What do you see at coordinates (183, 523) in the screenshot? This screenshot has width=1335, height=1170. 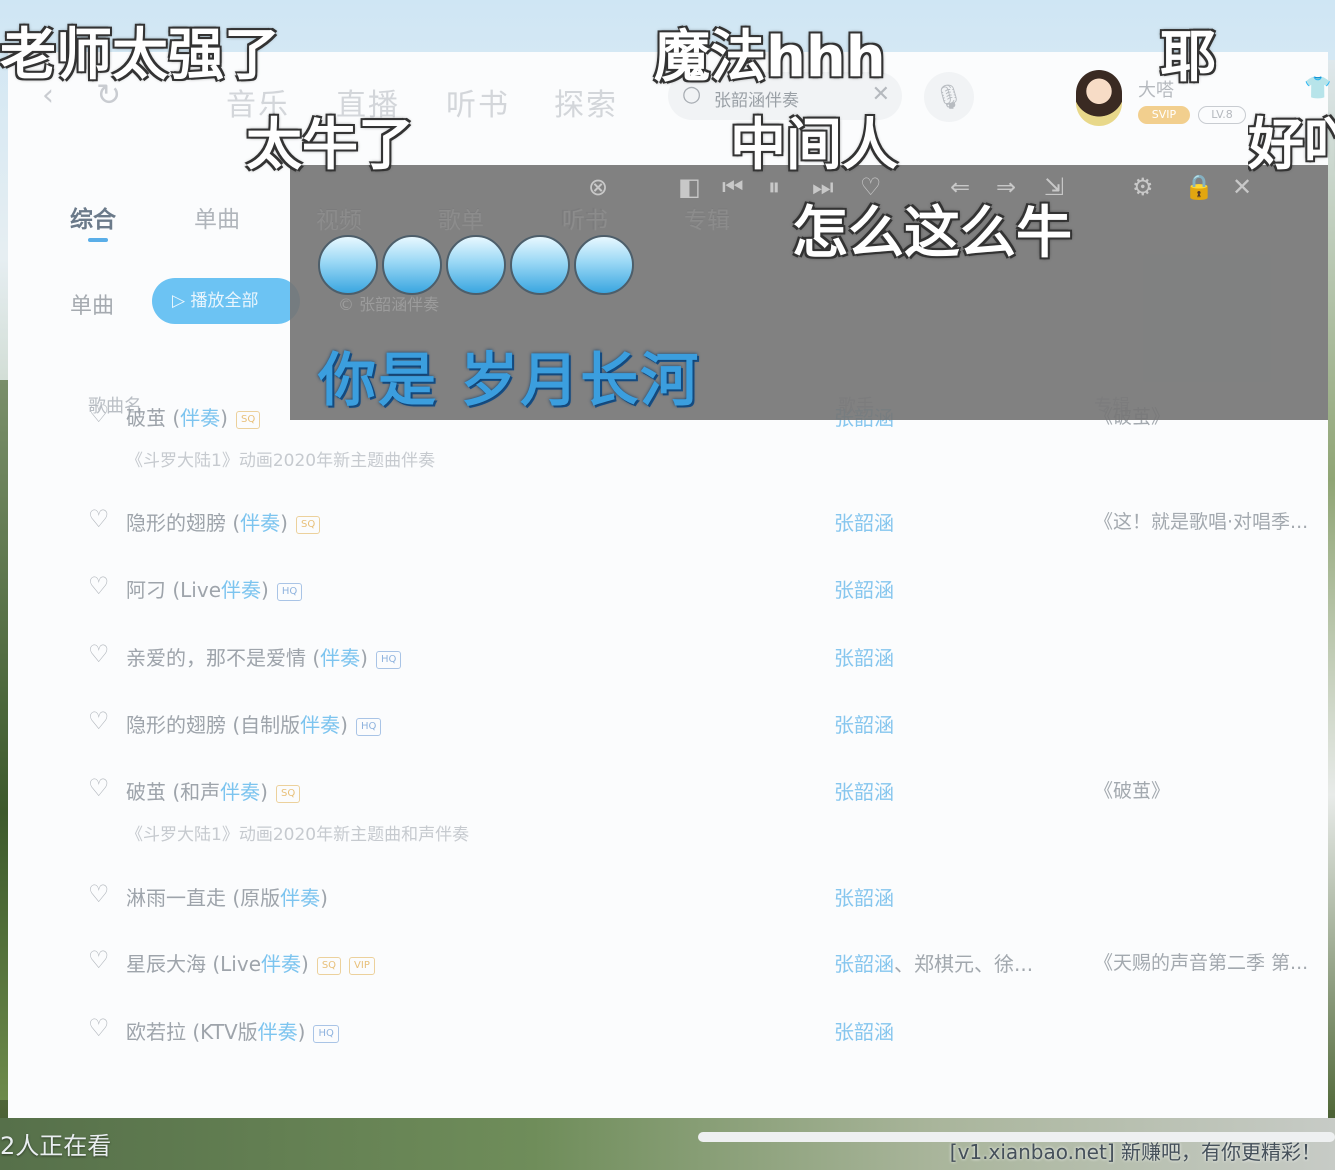 I see `song-title-text: 隐形的翅膀 (` at bounding box center [183, 523].